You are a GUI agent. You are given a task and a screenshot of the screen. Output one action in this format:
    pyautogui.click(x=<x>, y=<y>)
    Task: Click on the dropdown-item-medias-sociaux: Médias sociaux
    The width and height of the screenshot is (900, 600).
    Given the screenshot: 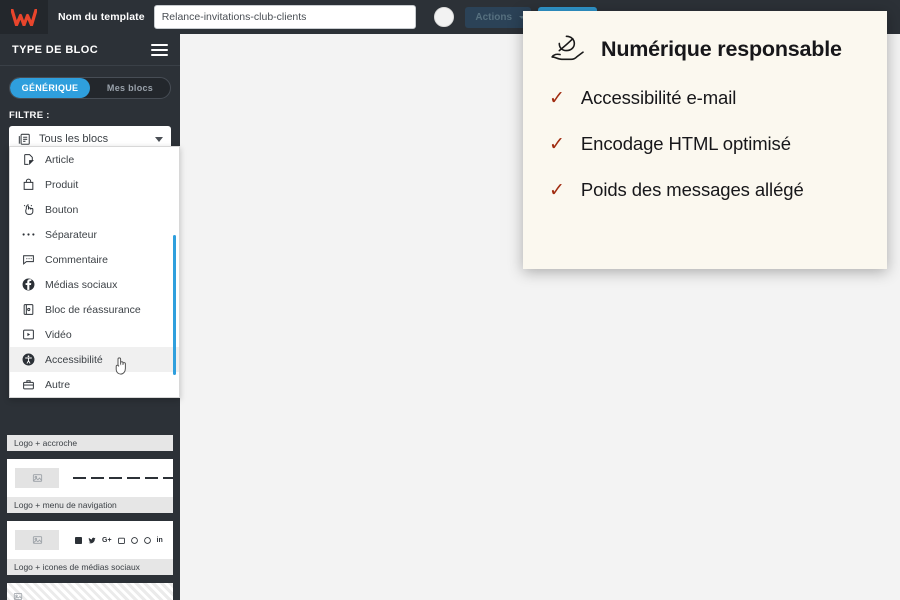 What is the action you would take?
    pyautogui.click(x=94, y=284)
    